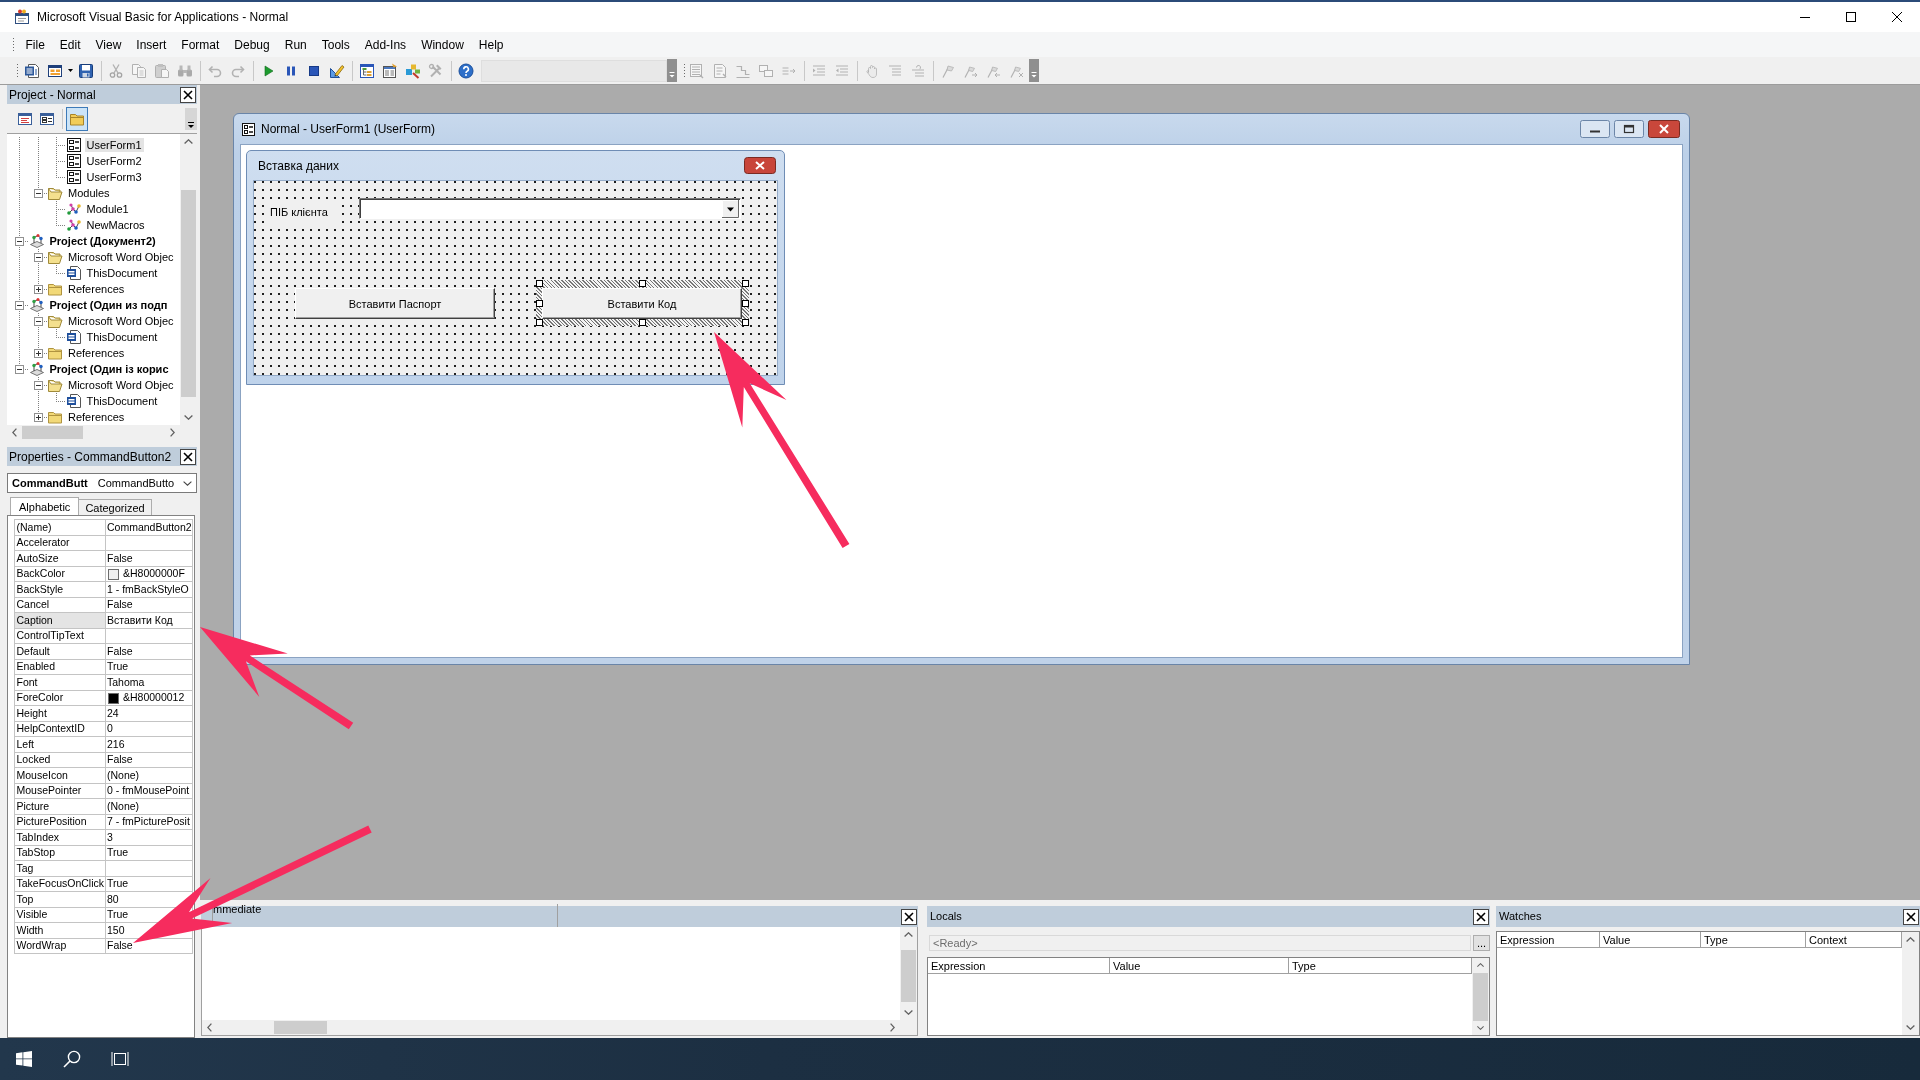  I want to click on property-name: MouseIcon, so click(59, 775).